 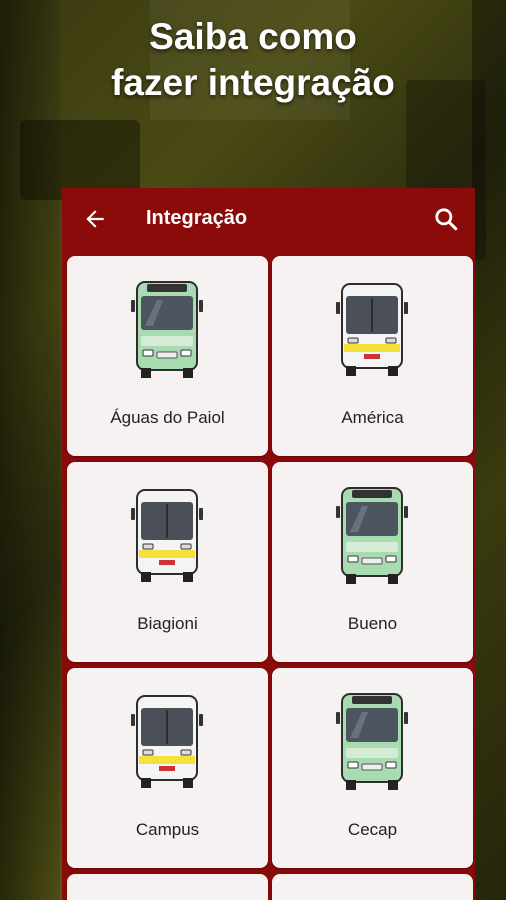 What do you see at coordinates (372, 417) in the screenshot?
I see `integration-card-label: América` at bounding box center [372, 417].